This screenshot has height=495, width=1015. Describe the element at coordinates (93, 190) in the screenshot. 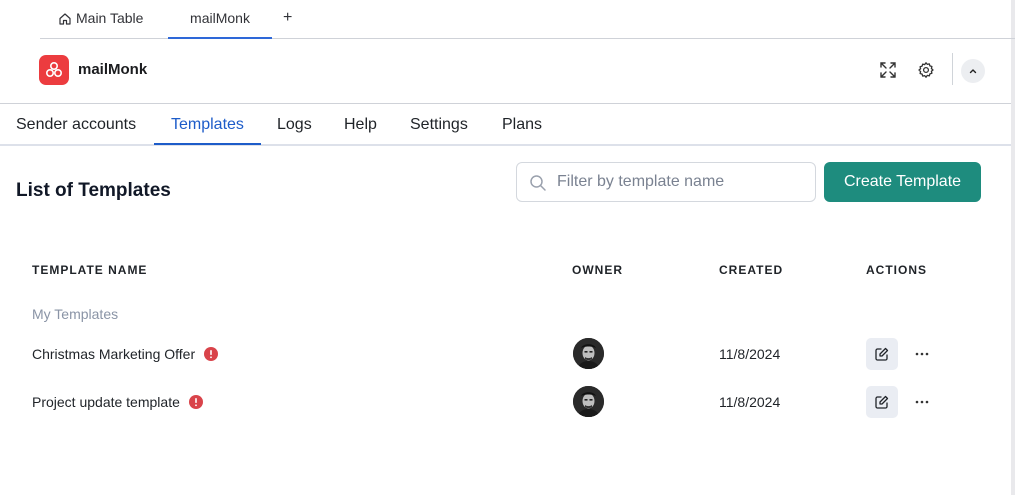

I see `page-title: List of Templates` at that location.